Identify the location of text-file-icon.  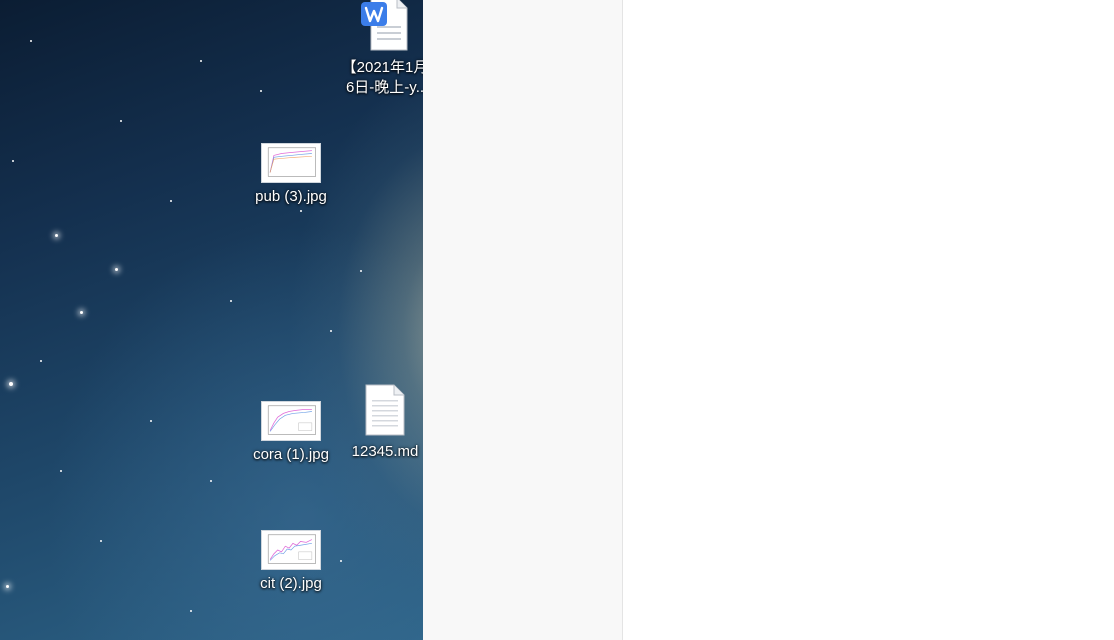
(385, 410).